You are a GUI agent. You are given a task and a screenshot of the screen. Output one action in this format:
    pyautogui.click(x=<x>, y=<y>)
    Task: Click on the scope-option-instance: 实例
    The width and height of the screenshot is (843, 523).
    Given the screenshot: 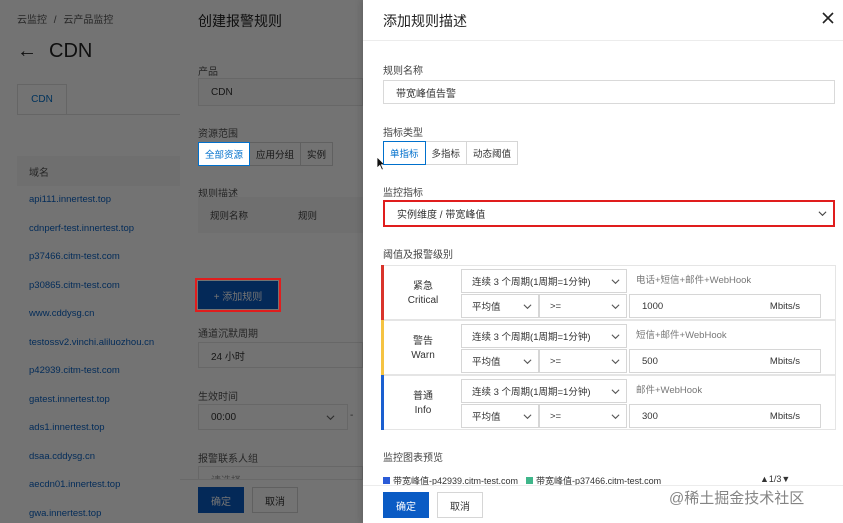 What is the action you would take?
    pyautogui.click(x=317, y=154)
    